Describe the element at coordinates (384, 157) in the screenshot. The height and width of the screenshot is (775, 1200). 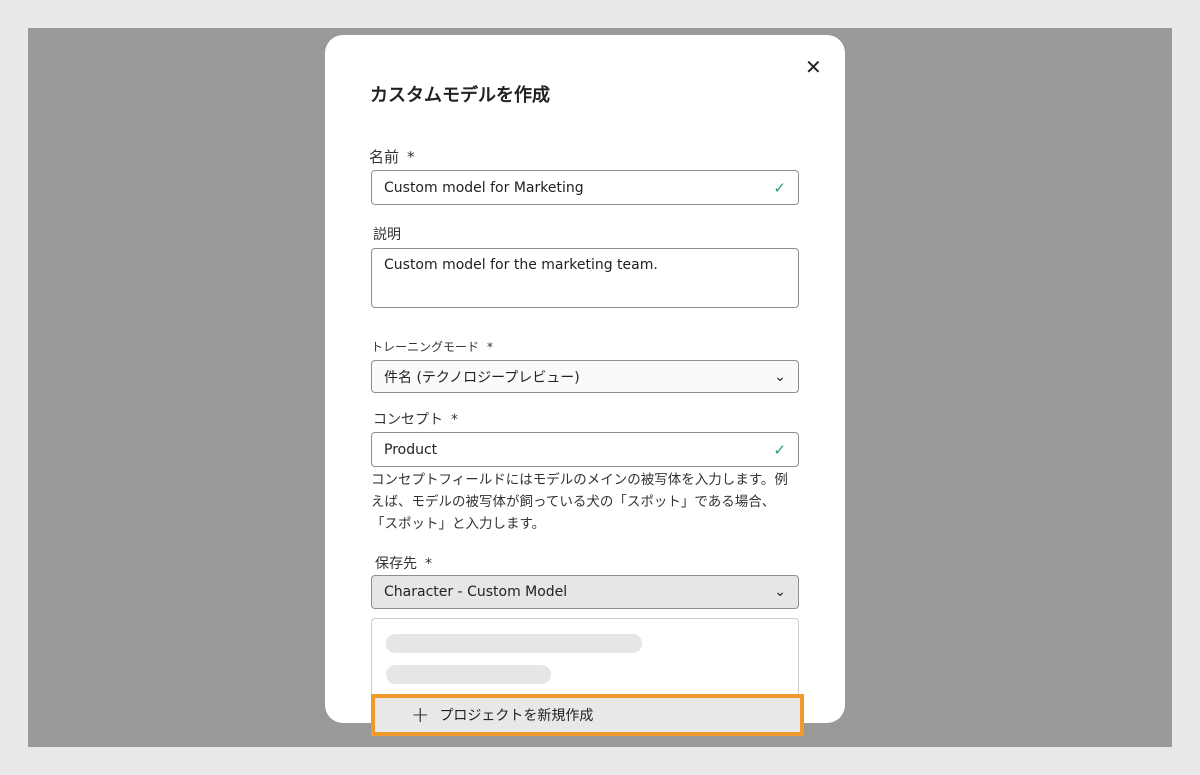
I see `name-label-text: 名前` at that location.